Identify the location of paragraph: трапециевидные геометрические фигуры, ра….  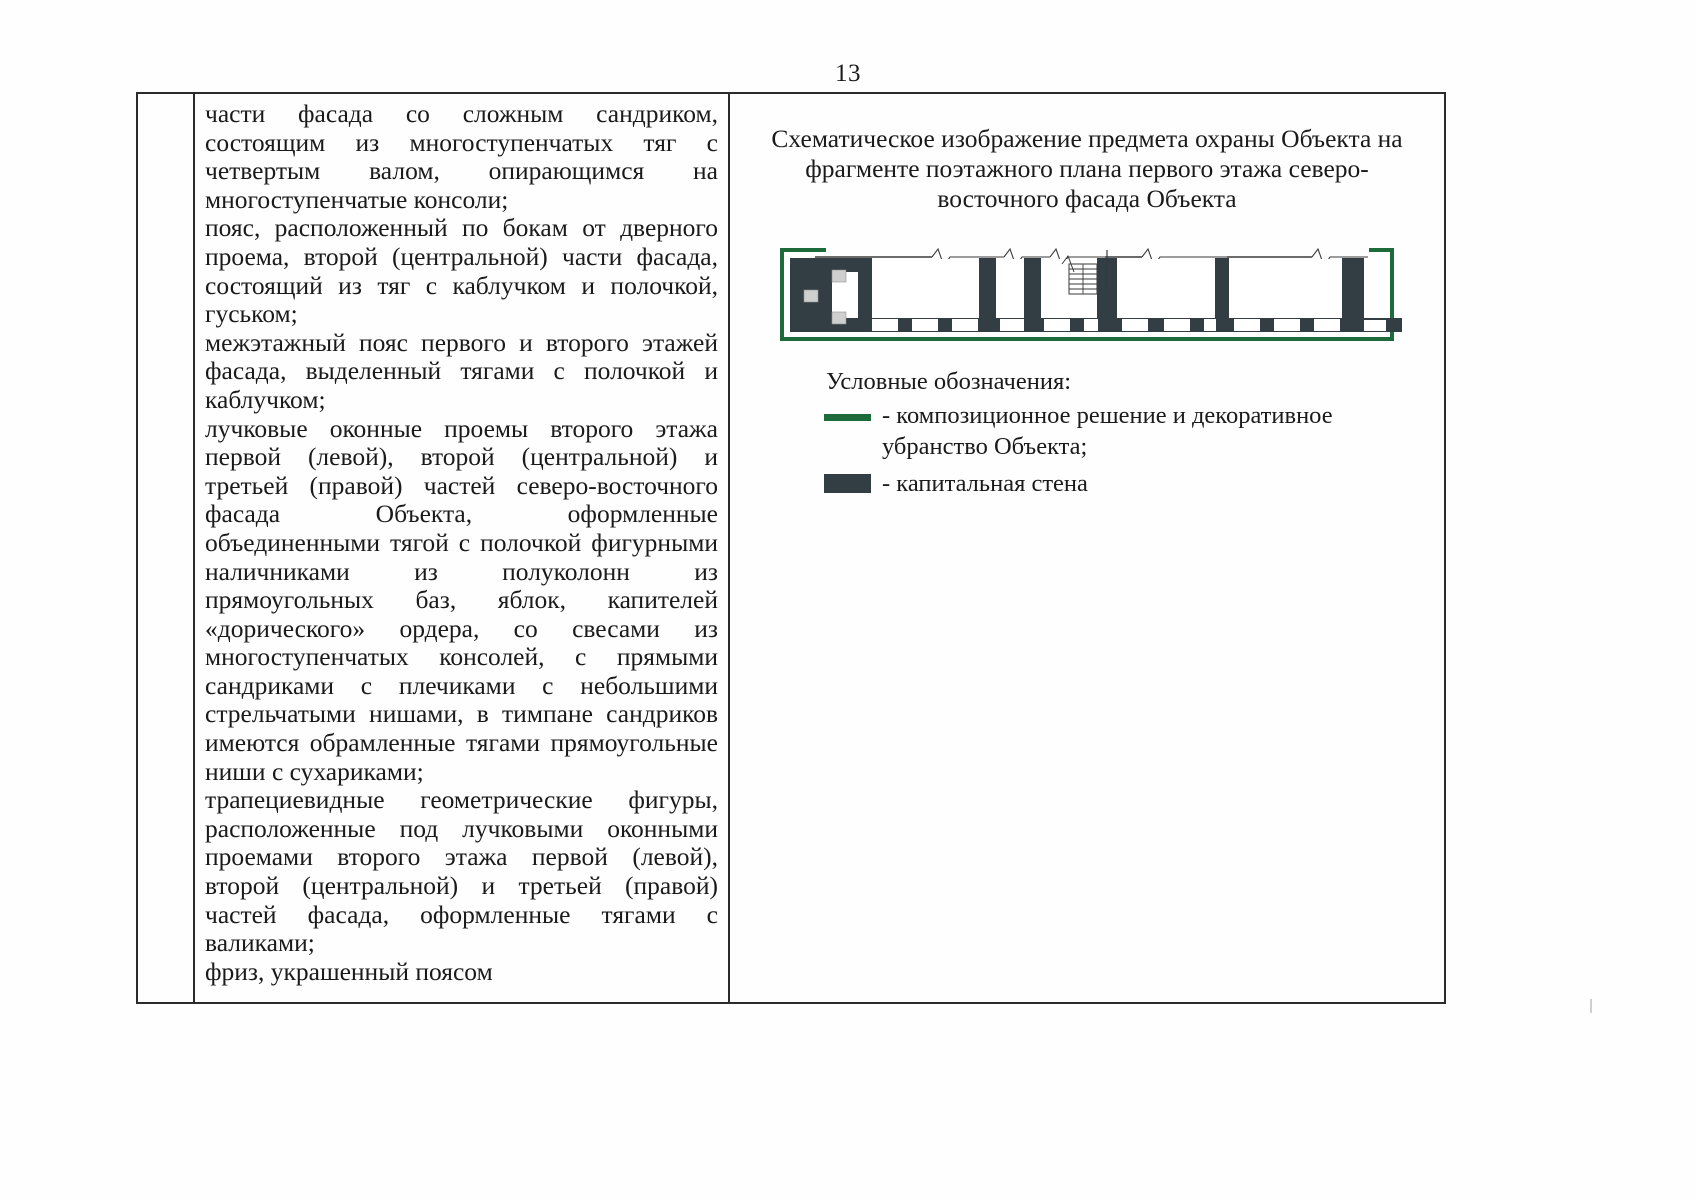
(461, 871).